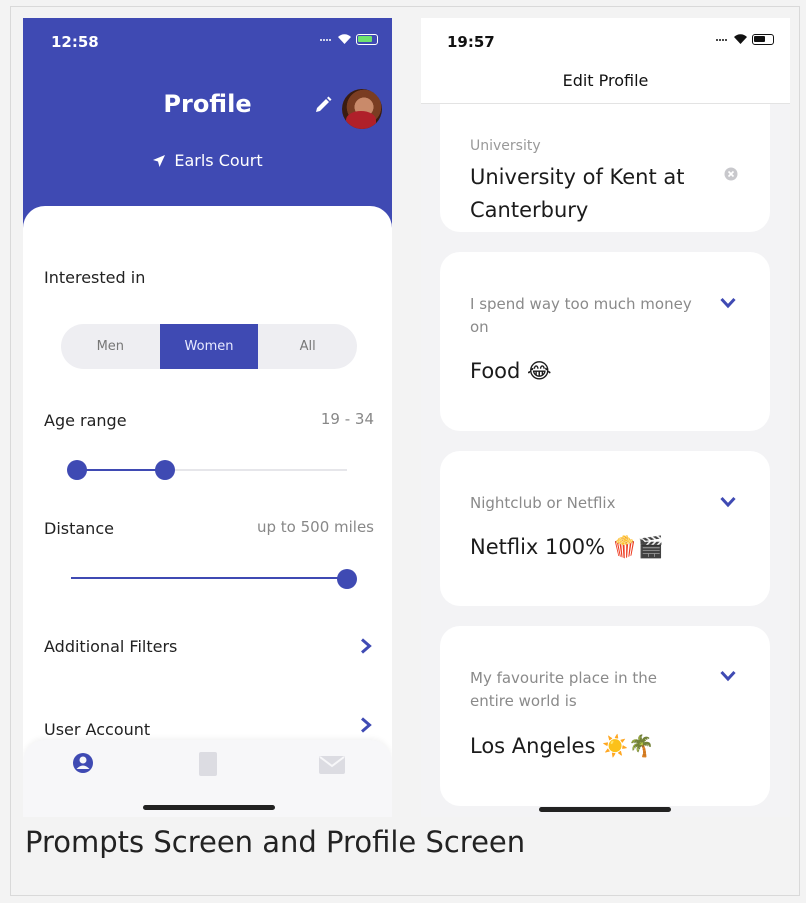 This screenshot has height=903, width=806. What do you see at coordinates (577, 193) in the screenshot?
I see `prompt-answer: University of Kent at Canterbury` at bounding box center [577, 193].